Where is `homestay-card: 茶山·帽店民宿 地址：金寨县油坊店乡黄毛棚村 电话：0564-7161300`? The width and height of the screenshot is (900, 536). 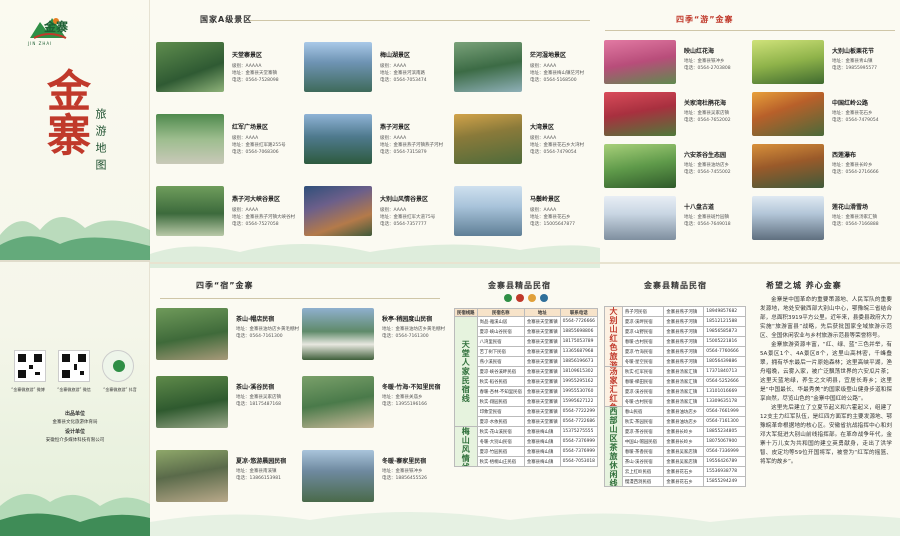
homestay-card: 茶山·帽店民宿 地址：金寨县油坊店乡黄毛棚村 电话：0564-7161300 is located at coordinates (228, 337).